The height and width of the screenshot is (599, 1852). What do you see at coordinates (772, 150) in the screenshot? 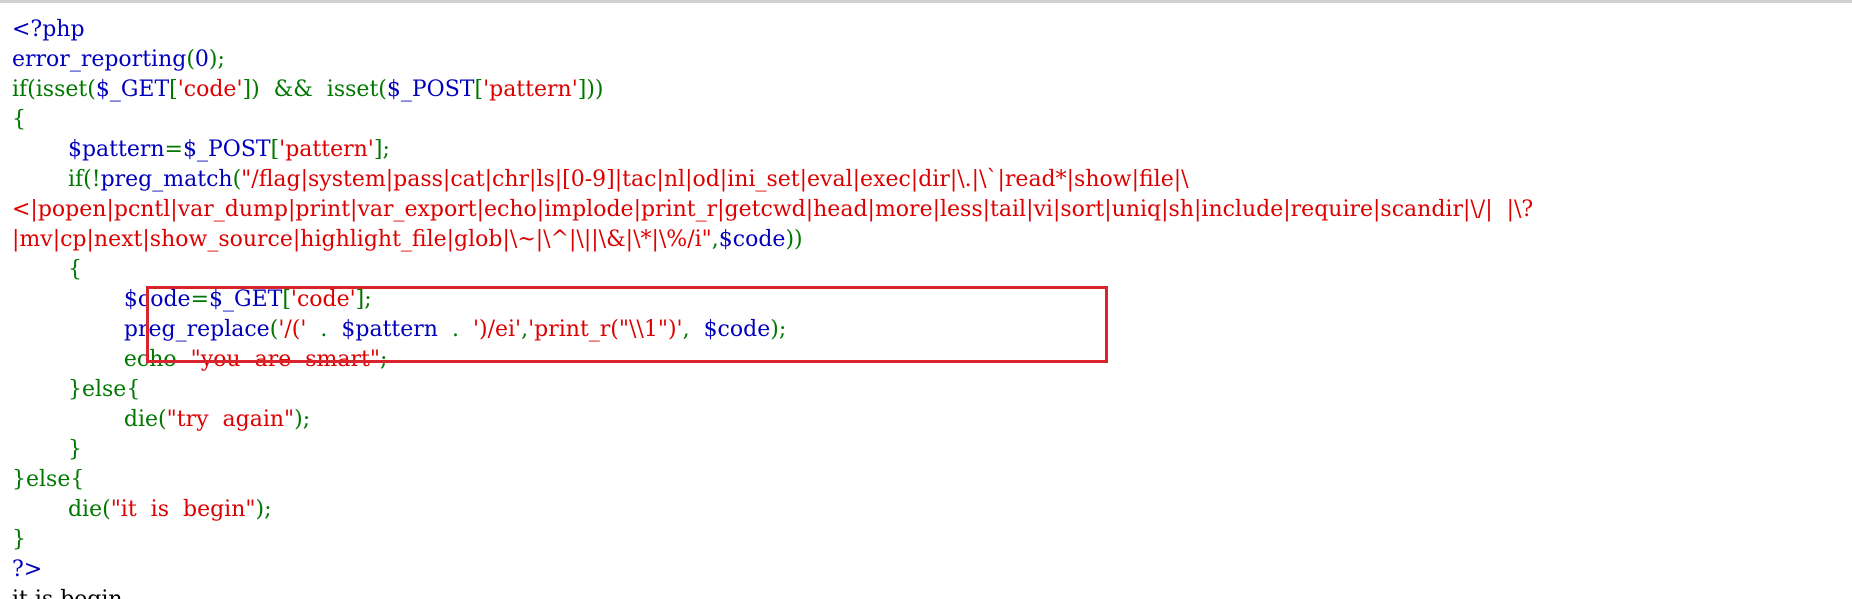
I see `code-line: $pattern=$_POST['pattern'];` at bounding box center [772, 150].